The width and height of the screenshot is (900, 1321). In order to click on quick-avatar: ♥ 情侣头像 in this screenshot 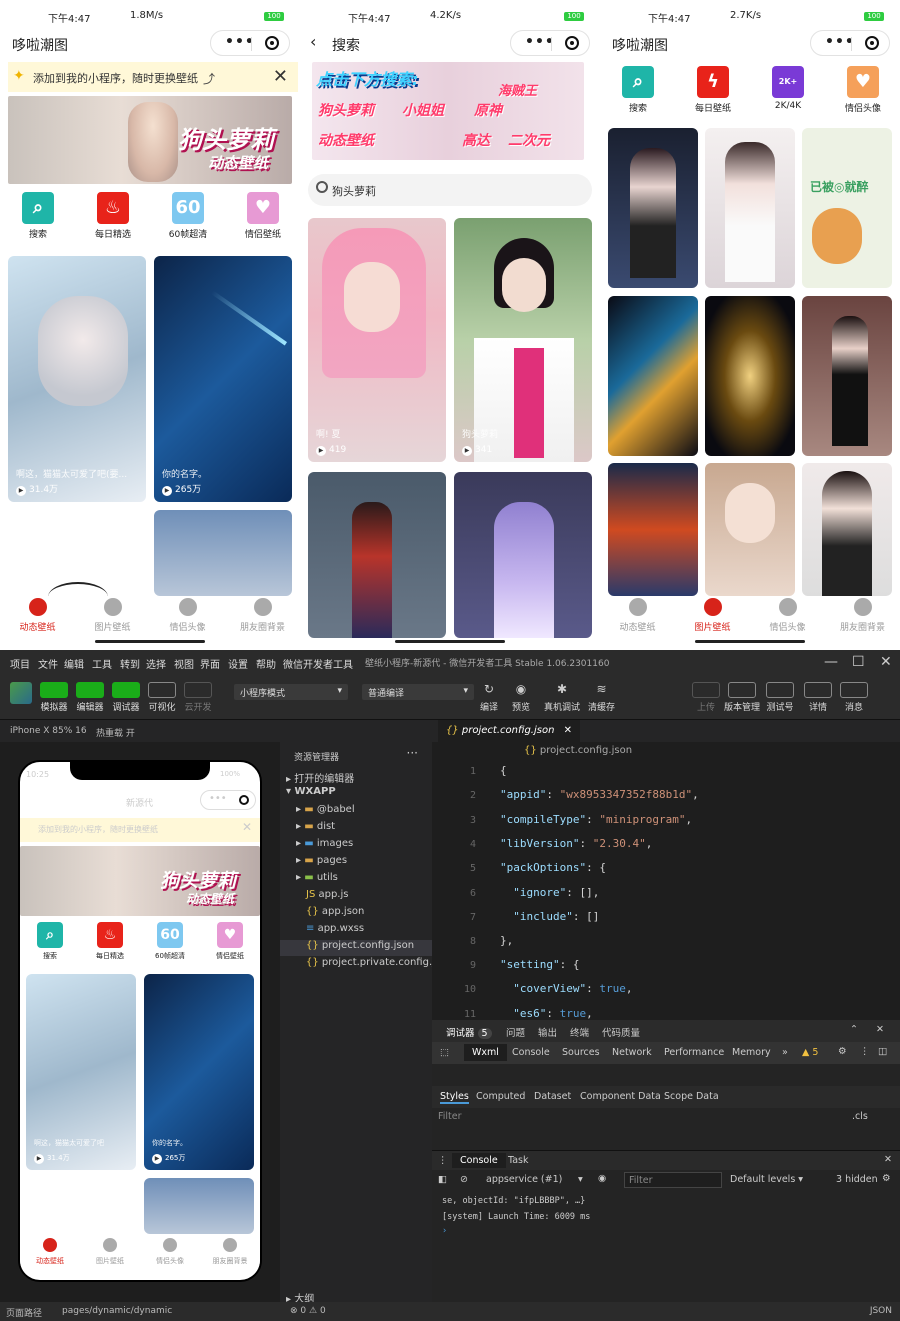, I will do `click(863, 92)`.